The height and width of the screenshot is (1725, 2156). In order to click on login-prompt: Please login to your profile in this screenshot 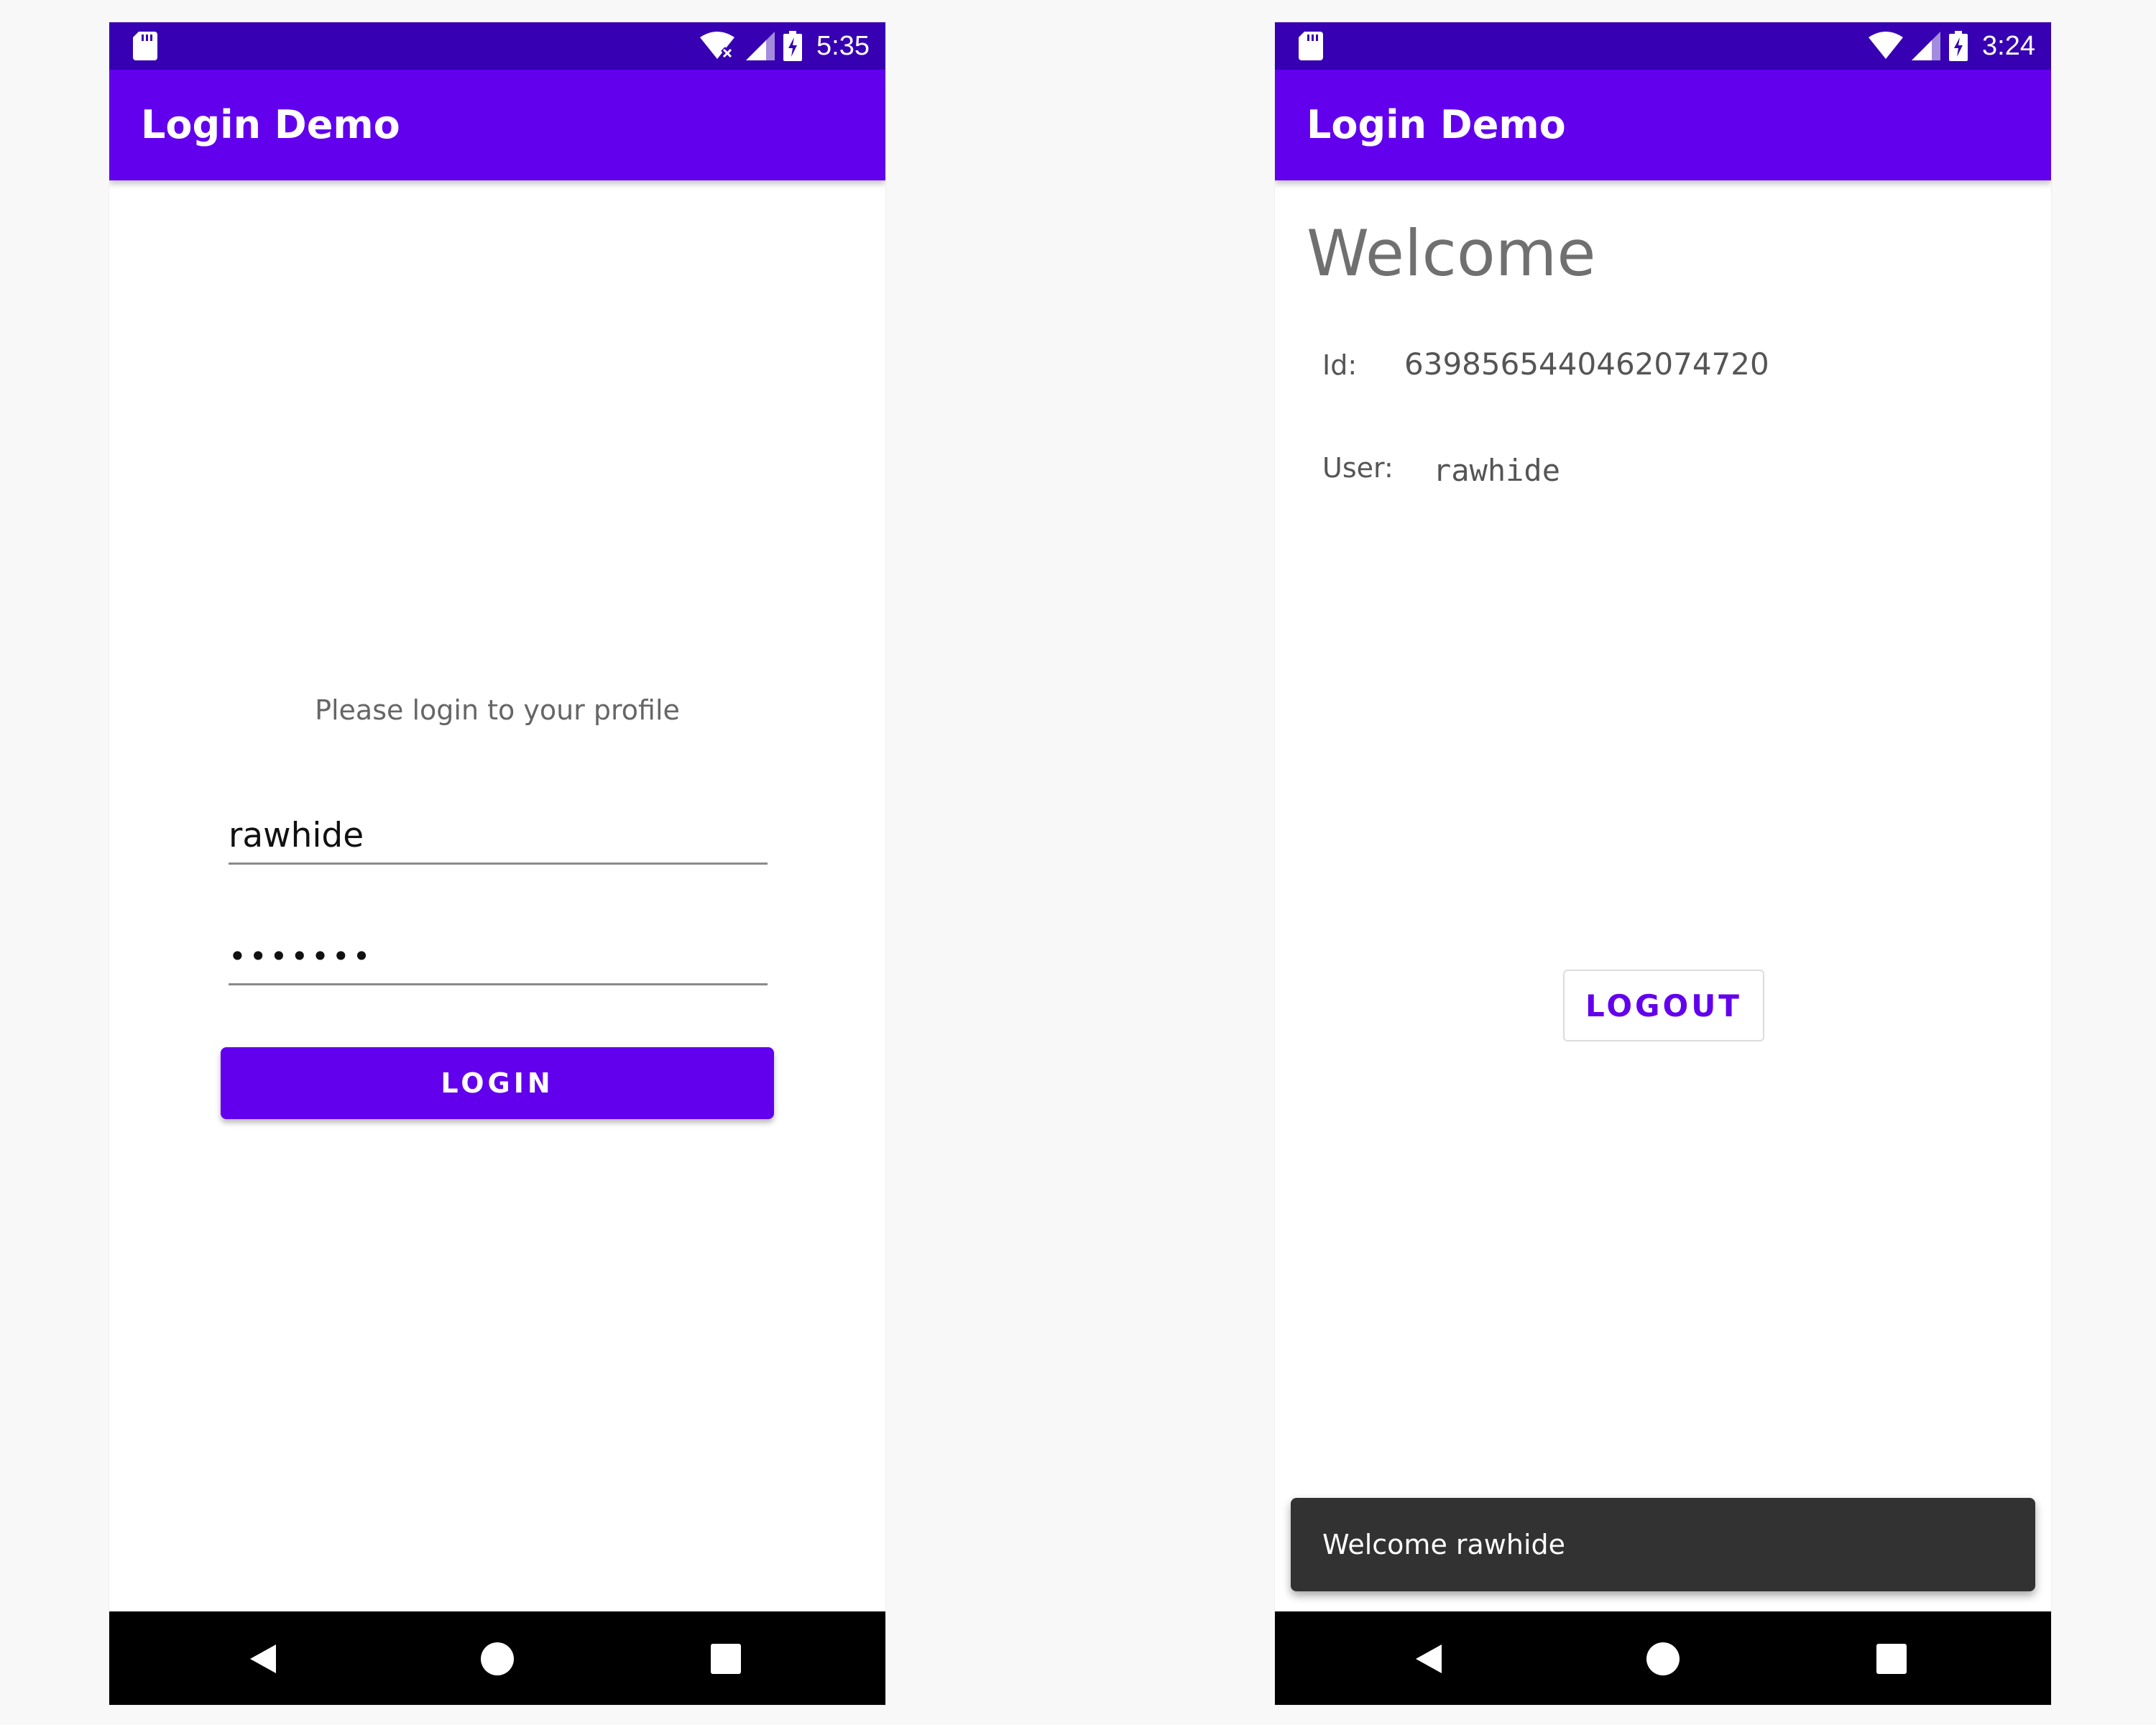, I will do `click(497, 710)`.